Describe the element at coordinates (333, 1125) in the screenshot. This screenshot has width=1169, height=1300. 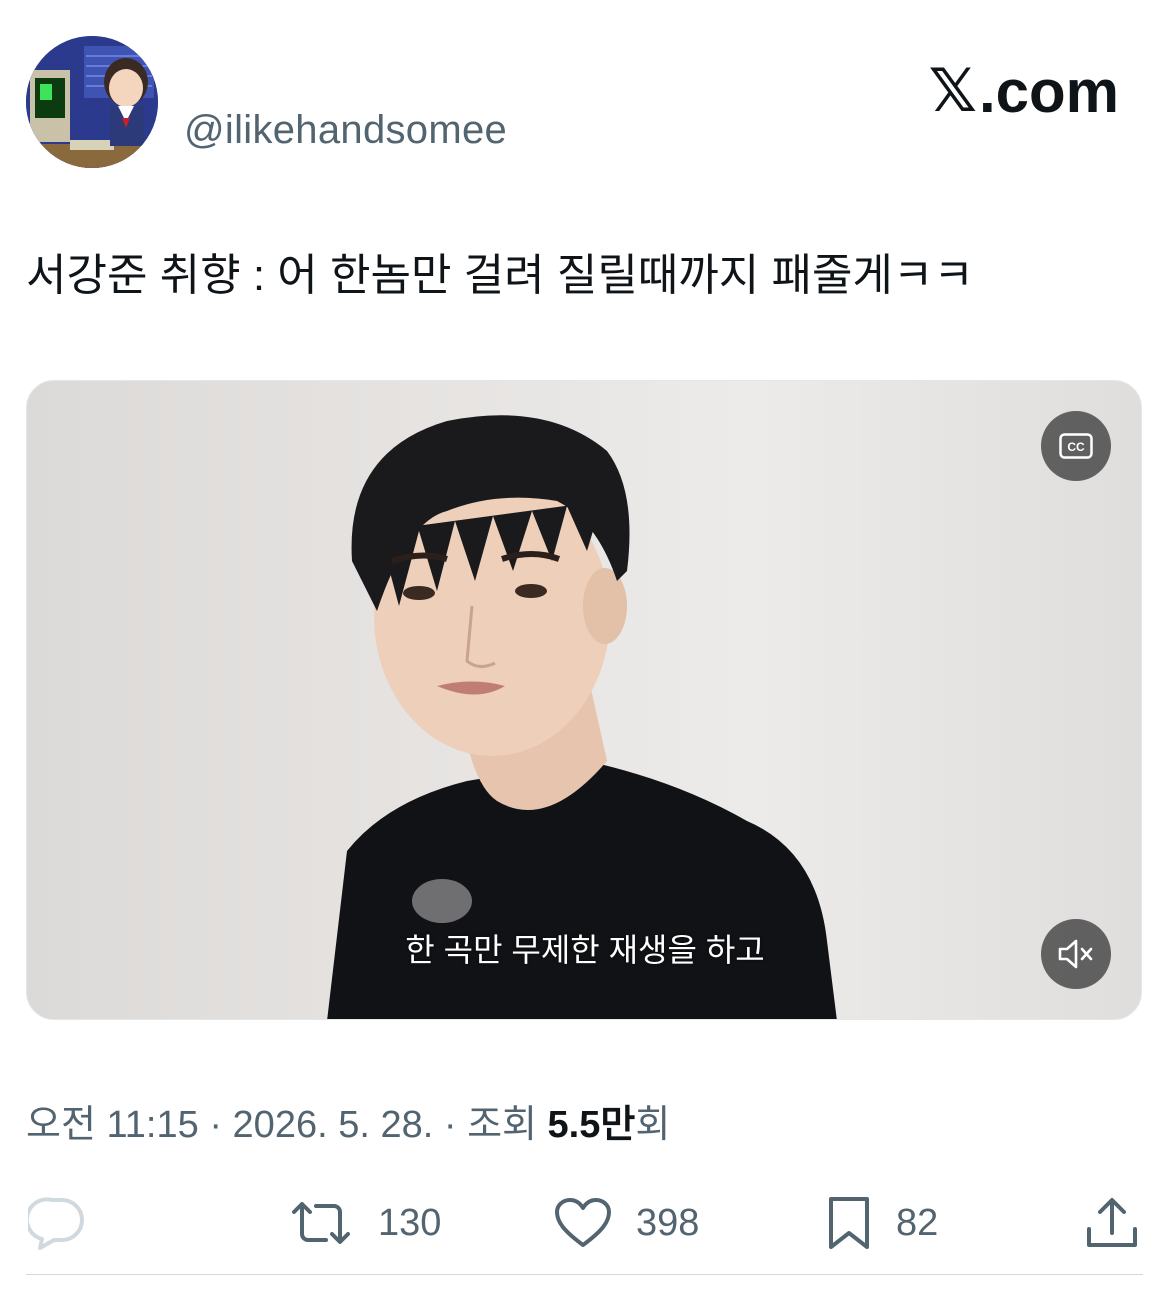
I see `tweet-date: 2026. 5. 28.` at that location.